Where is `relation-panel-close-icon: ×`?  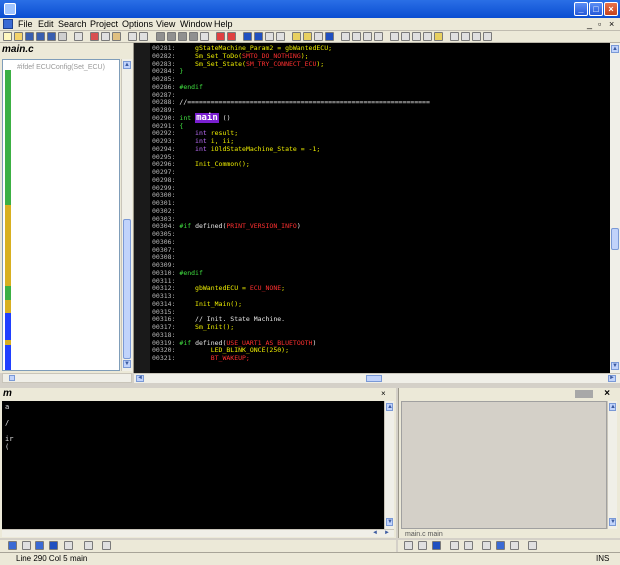
relation-panel-close-icon: × is located at coordinates (607, 393).